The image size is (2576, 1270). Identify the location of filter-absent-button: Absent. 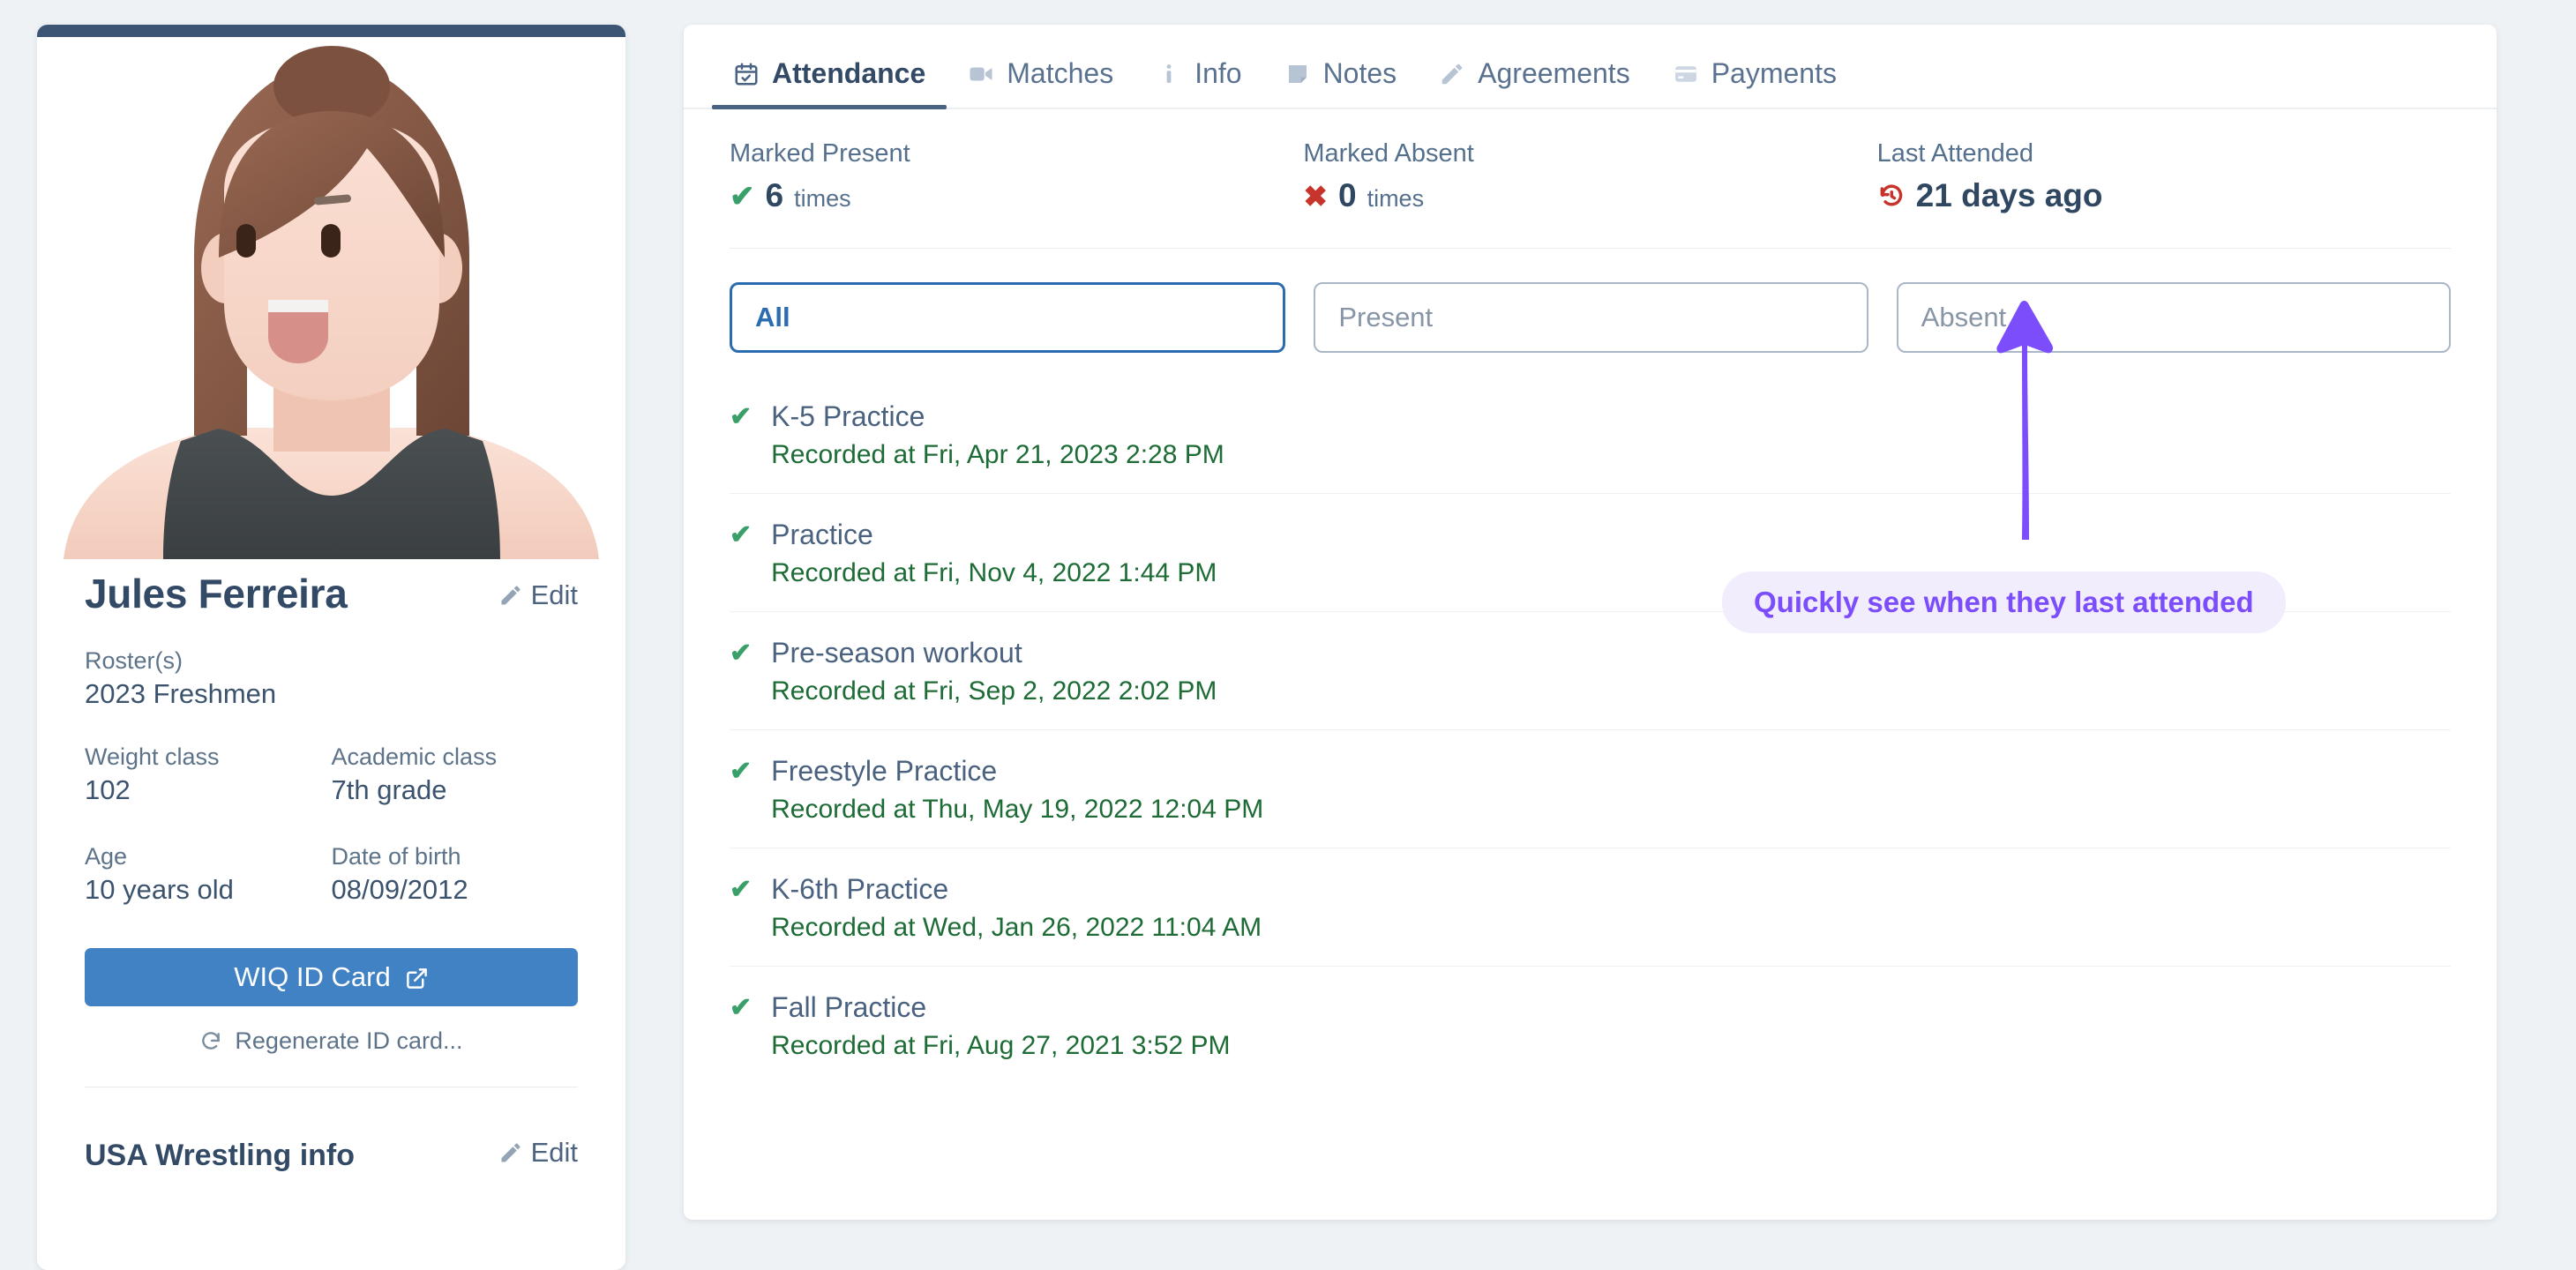
(2173, 317).